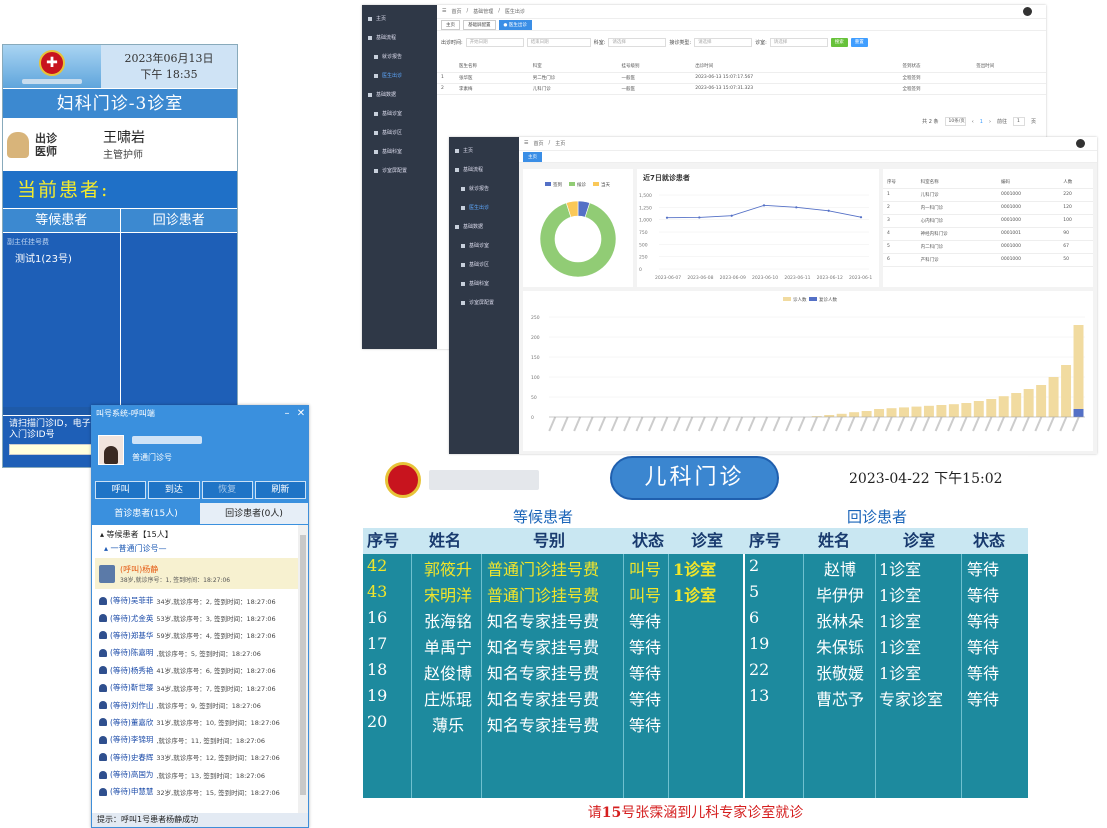 The width and height of the screenshot is (1107, 828). Describe the element at coordinates (795, 67) in the screenshot. I see `col-header: 出诊时间` at that location.